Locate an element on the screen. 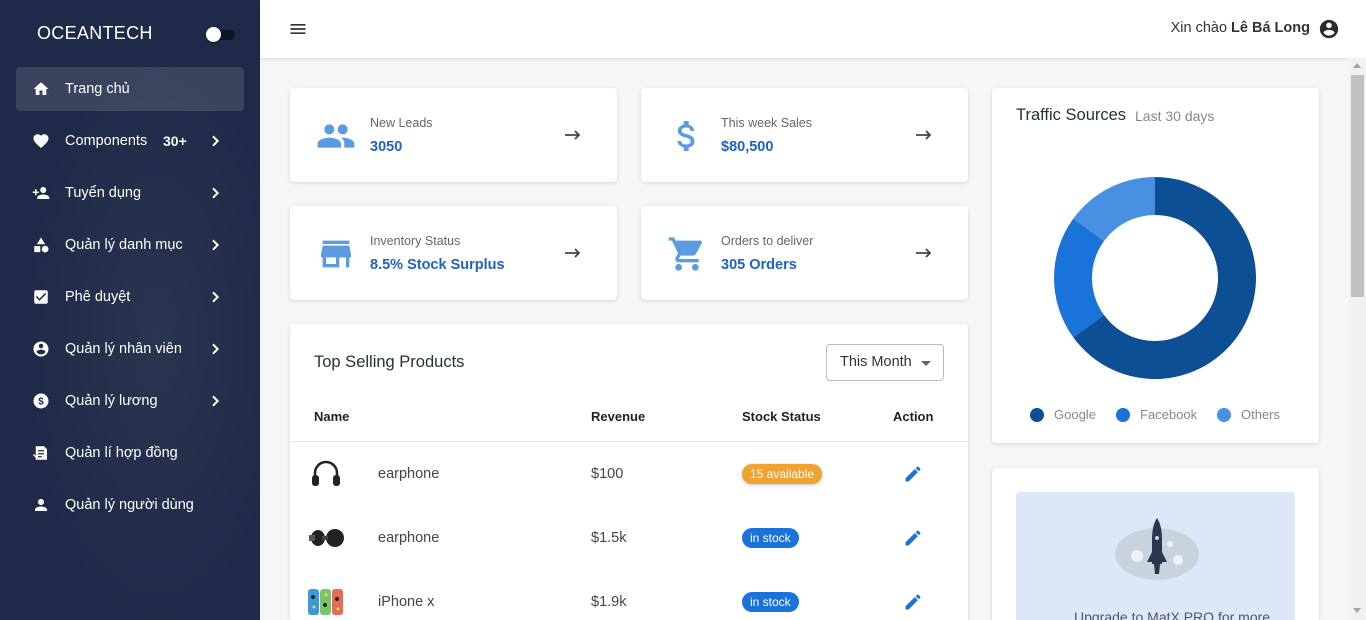 The image size is (1366, 620). donut-slice-facebook is located at coordinates (1079, 278).